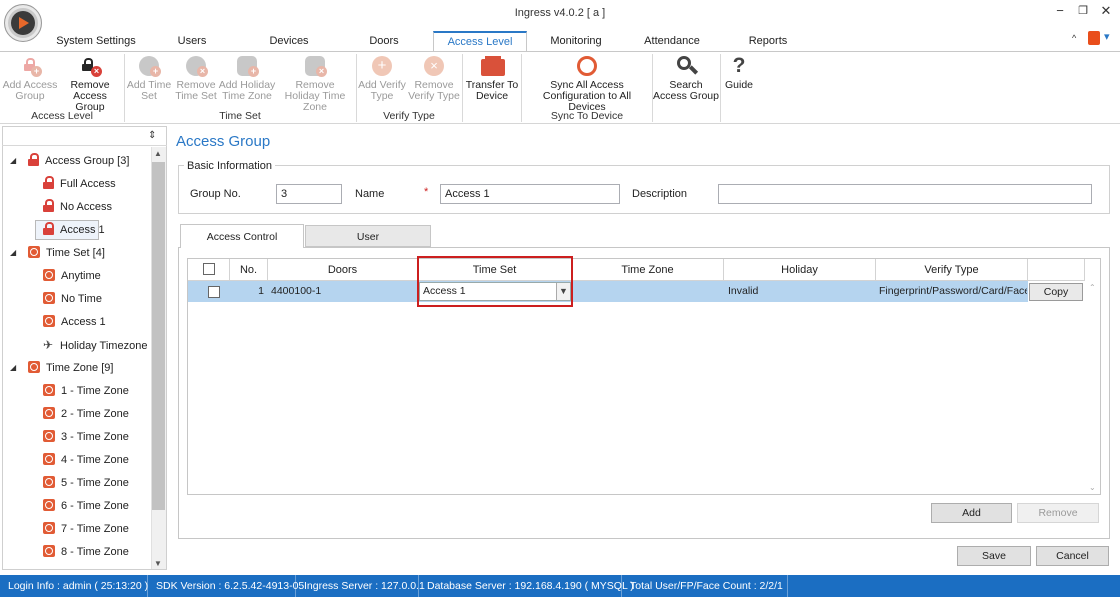 This screenshot has width=1120, height=597. I want to click on tree-node-label: Time Zone [9], so click(80, 368).